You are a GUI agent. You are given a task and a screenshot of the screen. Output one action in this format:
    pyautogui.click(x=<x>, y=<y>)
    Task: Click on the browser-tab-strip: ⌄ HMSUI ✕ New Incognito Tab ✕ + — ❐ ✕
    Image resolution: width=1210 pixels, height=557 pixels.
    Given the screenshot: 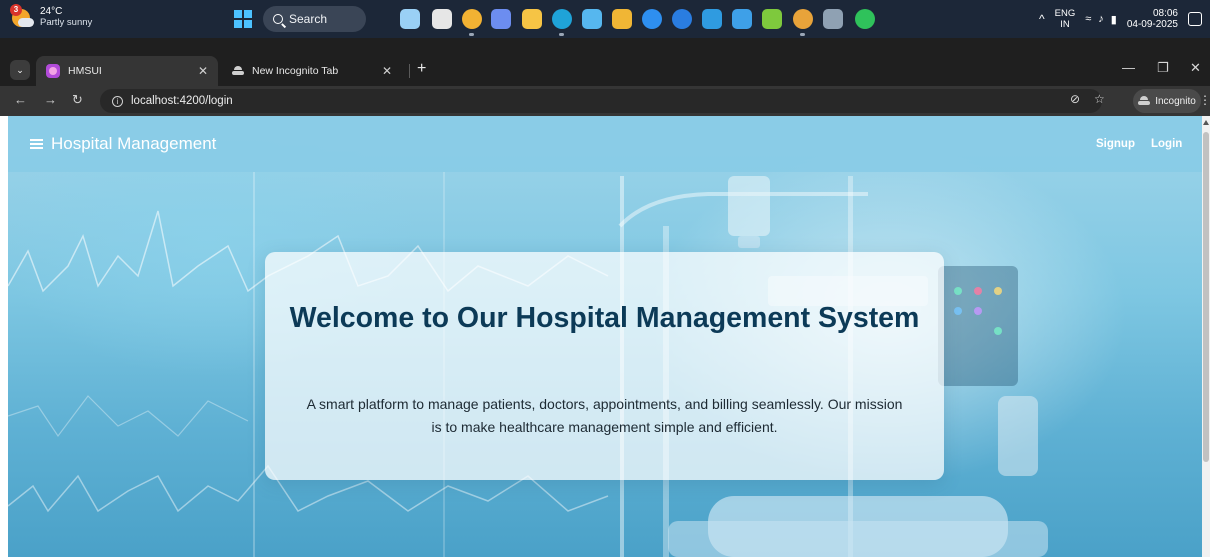 What is the action you would take?
    pyautogui.click(x=605, y=62)
    